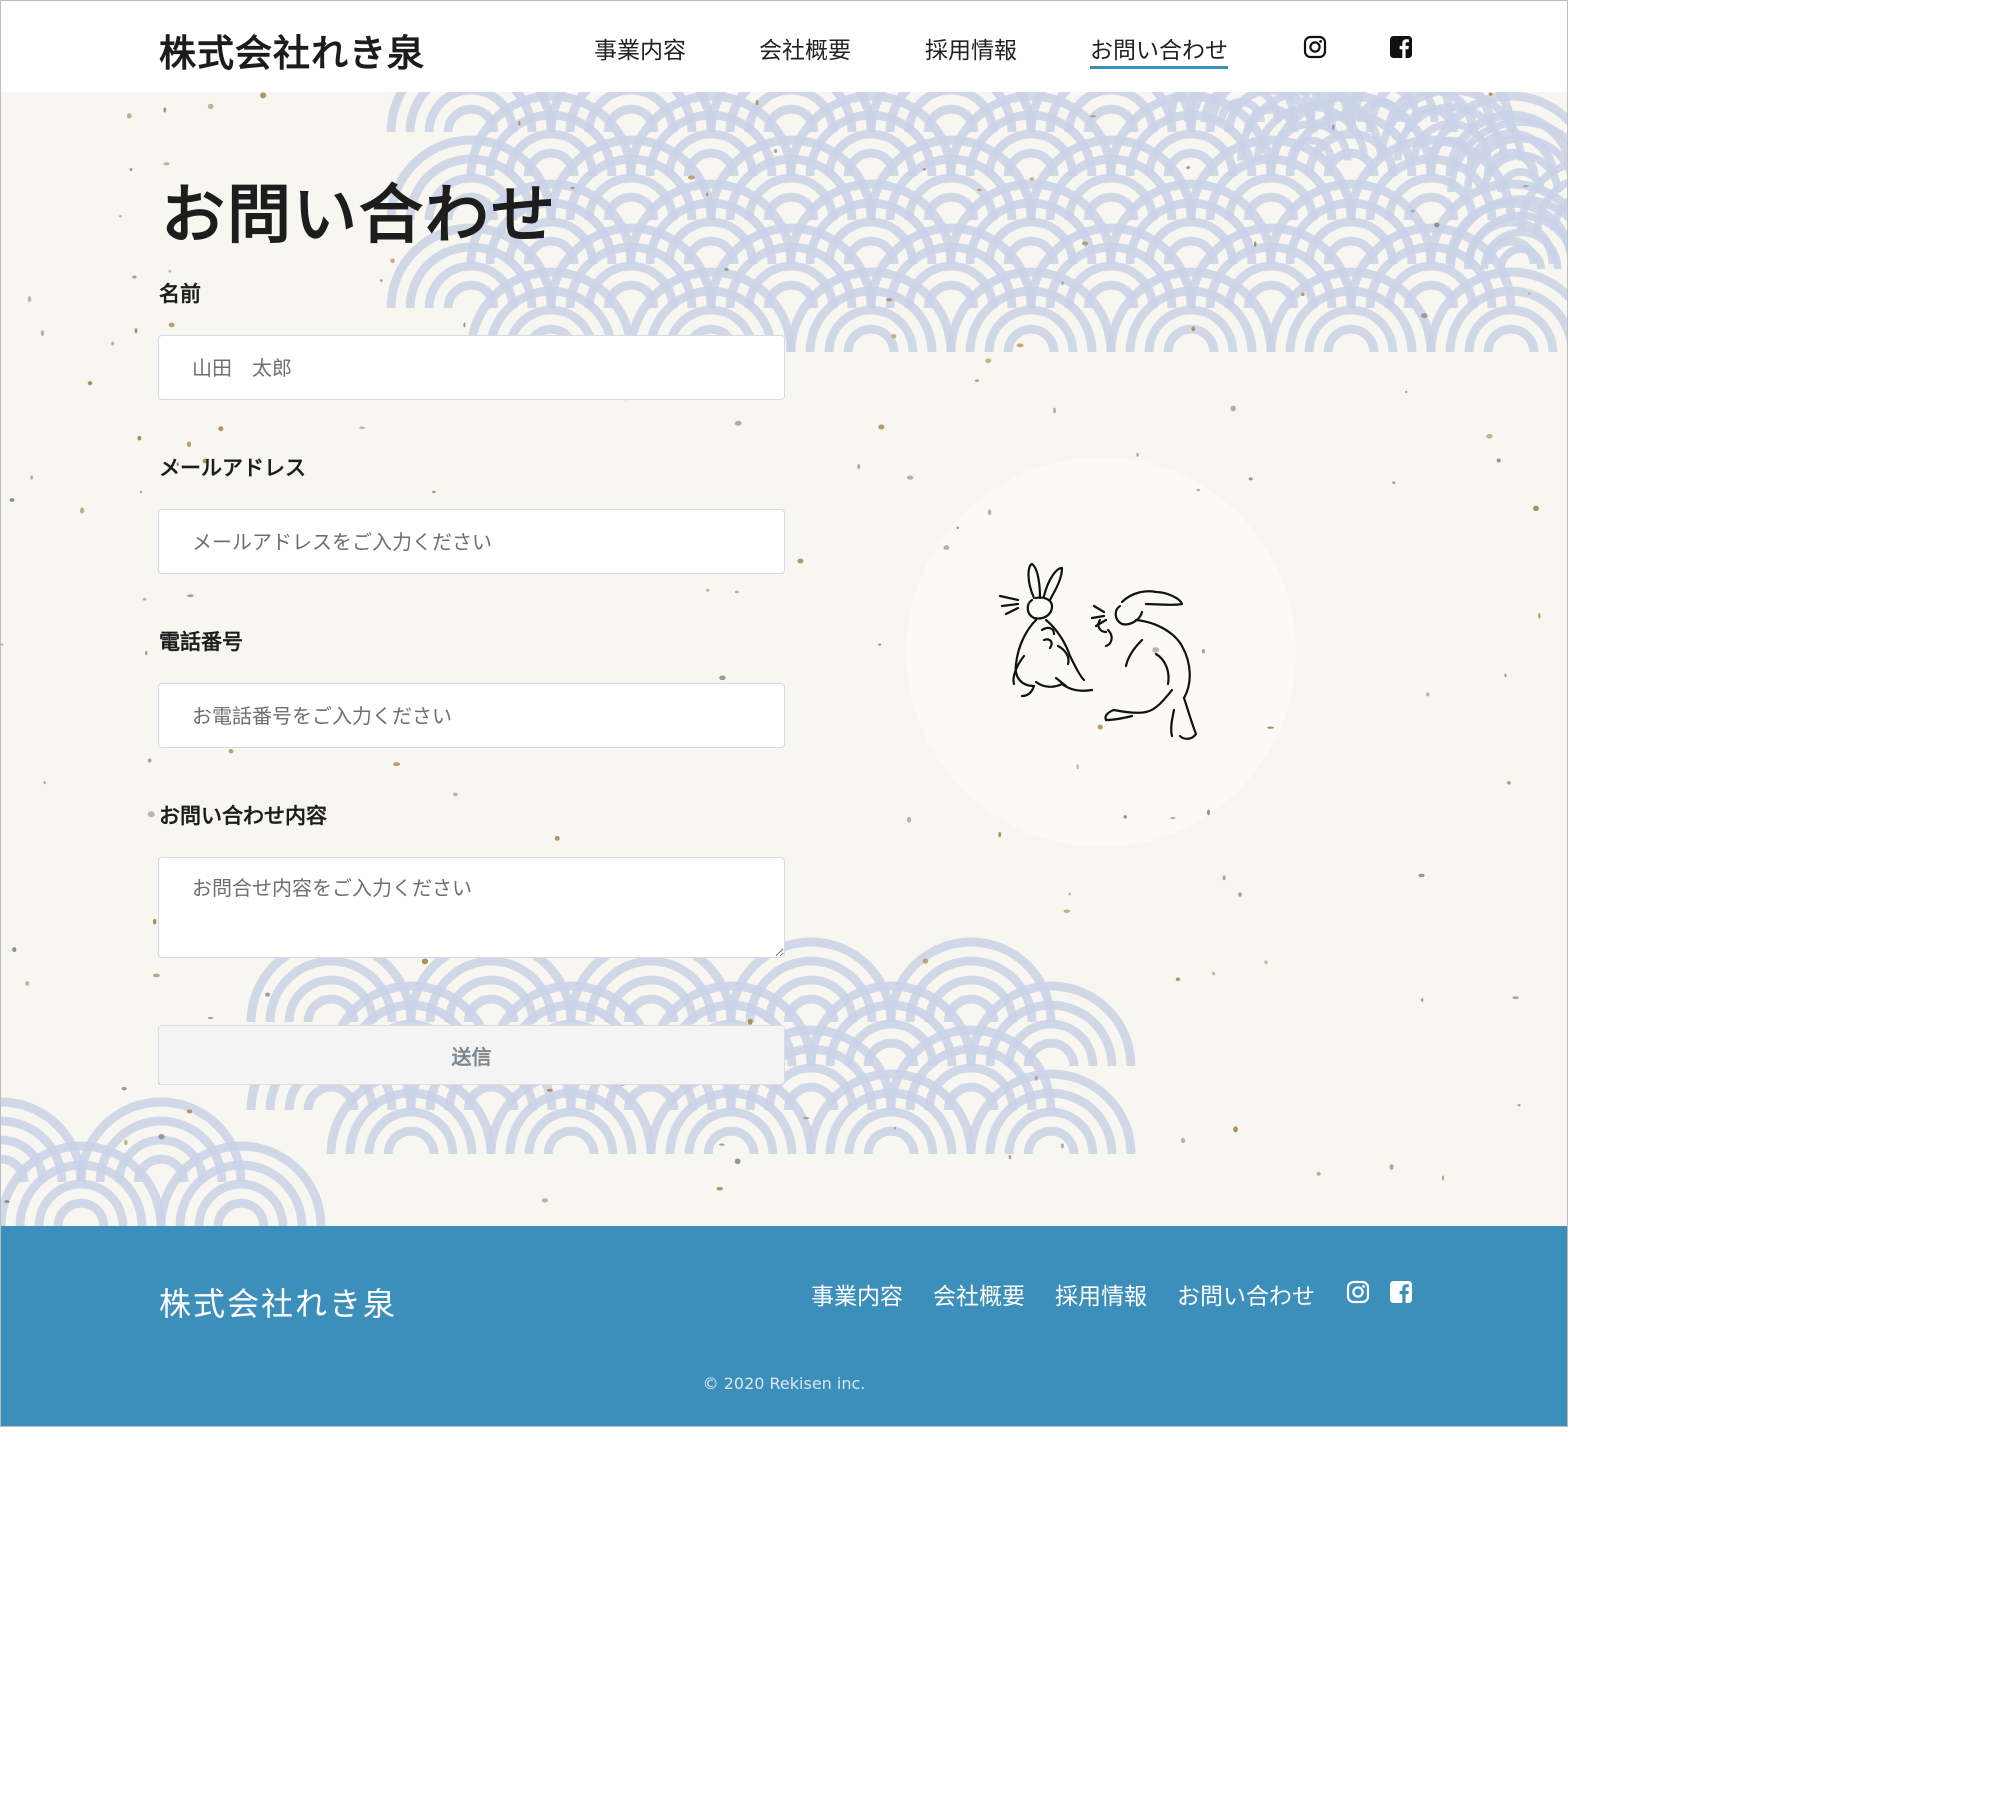  What do you see at coordinates (359, 216) in the screenshot?
I see `page-title: お問い合わせ` at bounding box center [359, 216].